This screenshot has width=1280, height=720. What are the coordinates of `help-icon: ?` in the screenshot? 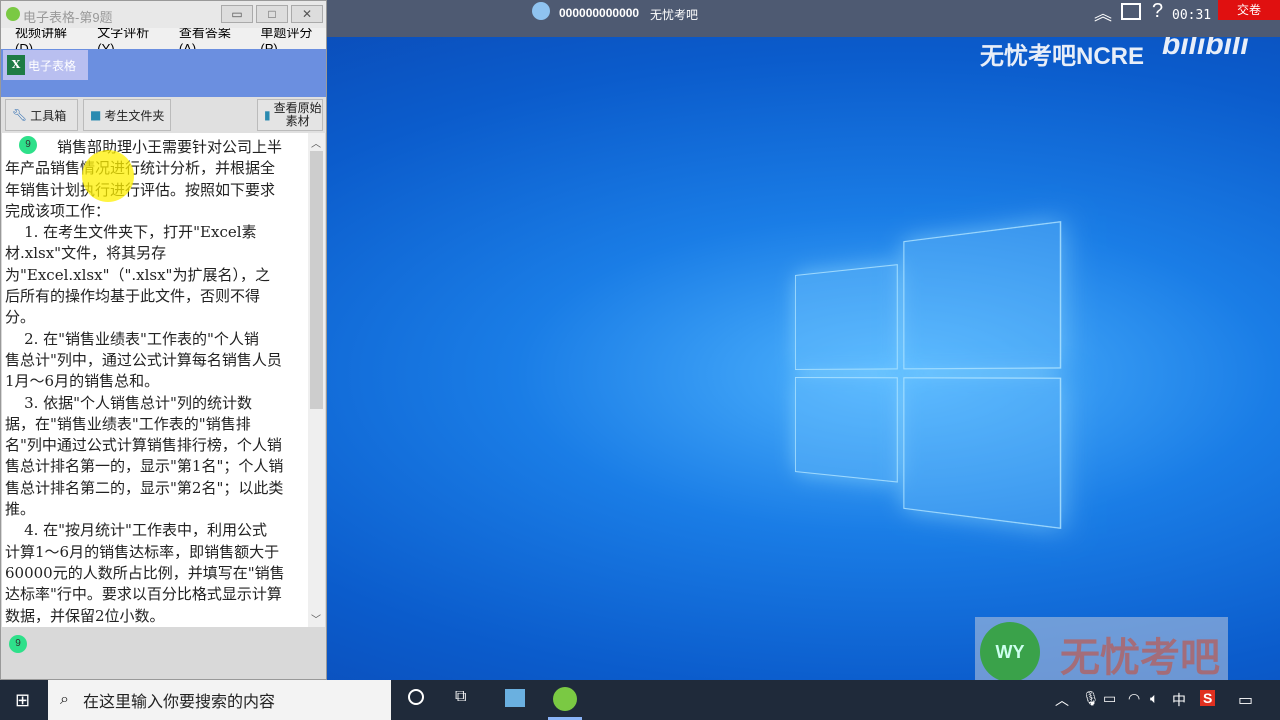 It's located at (1157, 11).